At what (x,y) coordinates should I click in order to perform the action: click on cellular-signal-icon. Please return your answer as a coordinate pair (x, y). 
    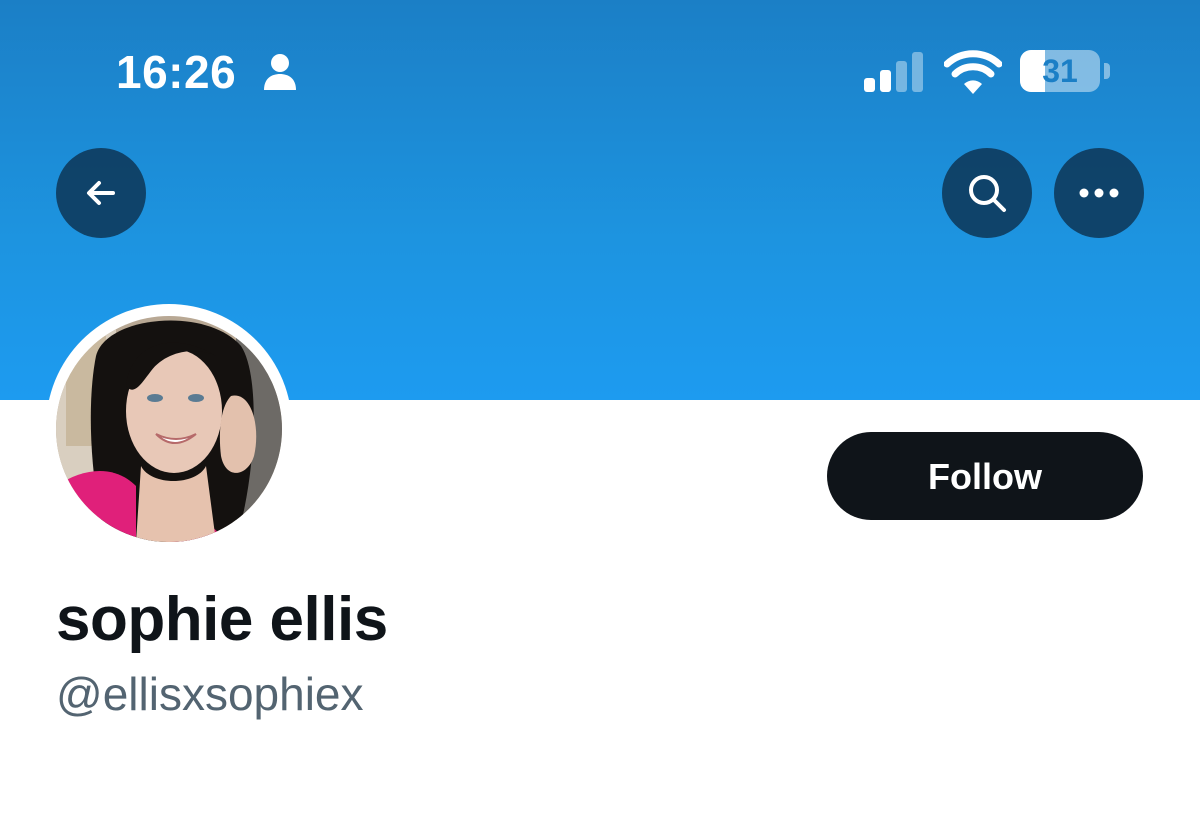
    Looking at the image, I should click on (893, 72).